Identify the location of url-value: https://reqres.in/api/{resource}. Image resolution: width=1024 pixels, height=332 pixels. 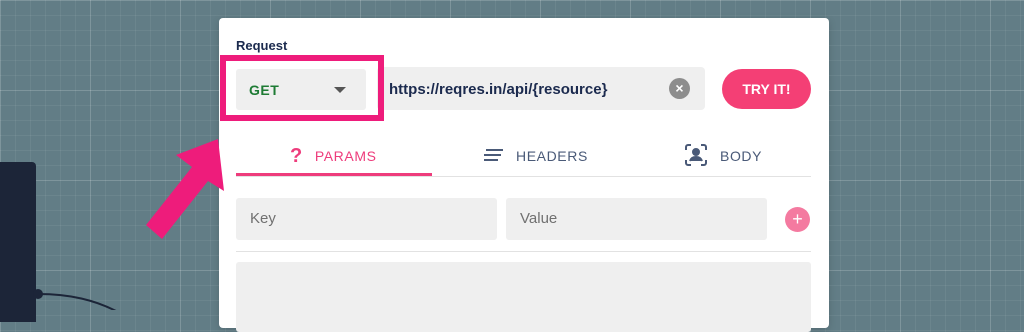
(498, 89).